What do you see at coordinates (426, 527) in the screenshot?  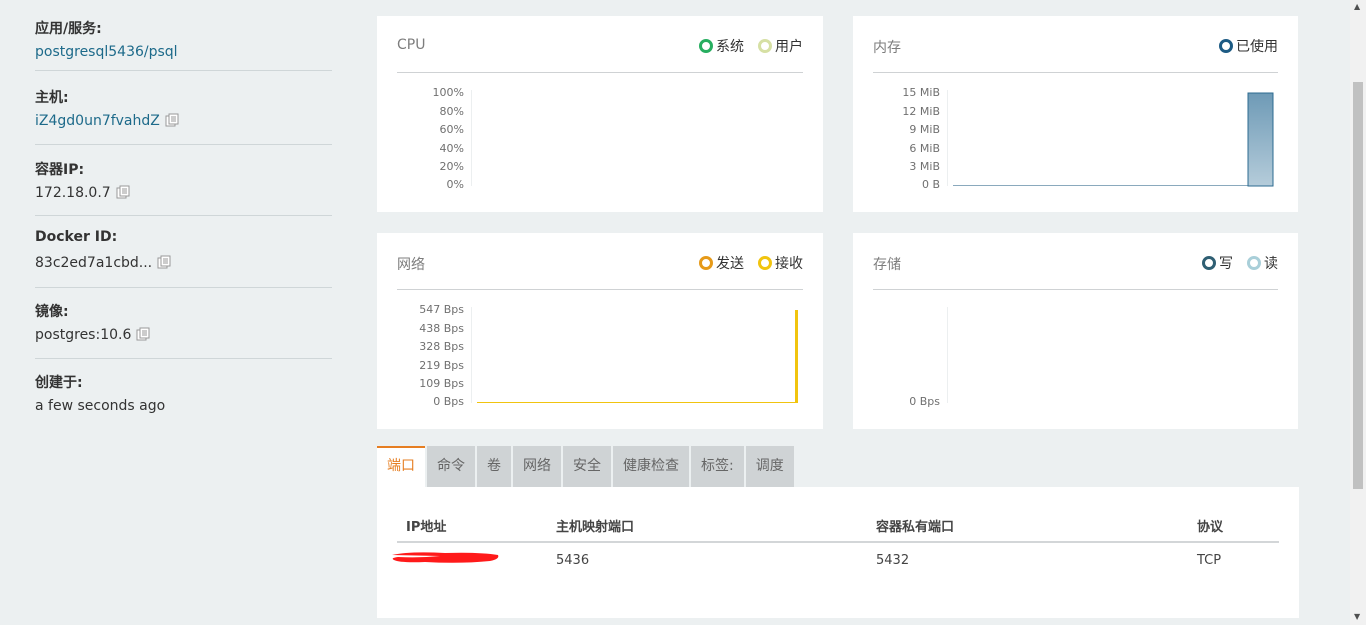 I see `column-header-ip: IP地址` at bounding box center [426, 527].